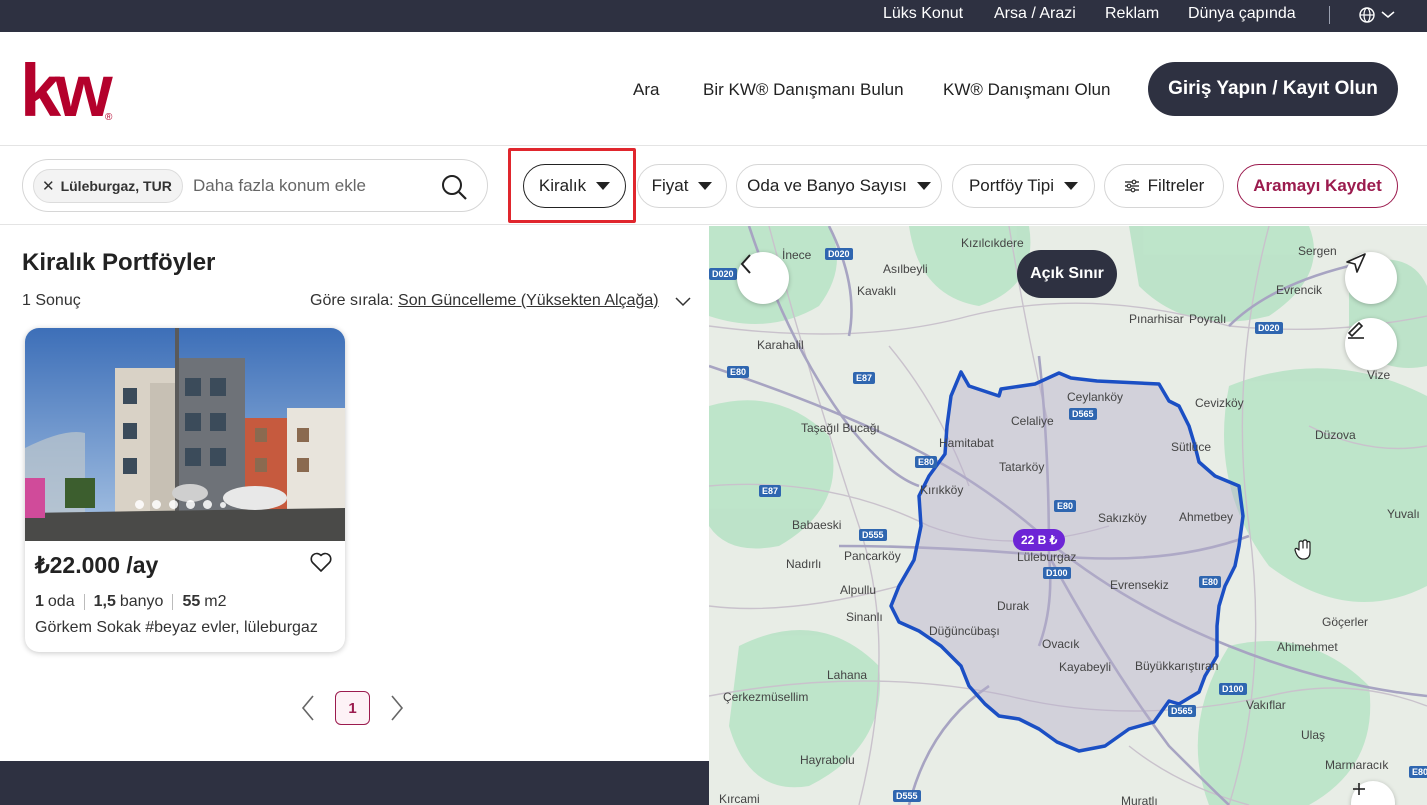 Image resolution: width=1427 pixels, height=805 pixels. I want to click on listing-address: Görkem Sokak #beyaz evler, lüleburgaz, so click(176, 627).